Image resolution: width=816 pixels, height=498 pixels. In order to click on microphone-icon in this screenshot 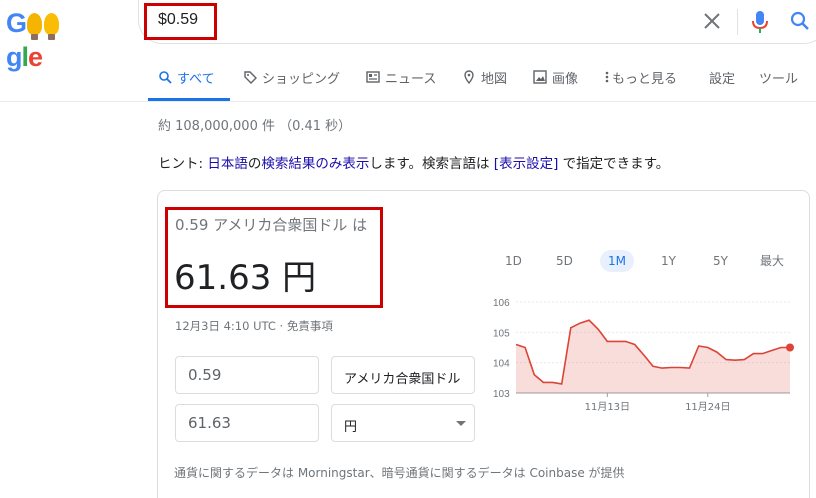, I will do `click(760, 22)`.